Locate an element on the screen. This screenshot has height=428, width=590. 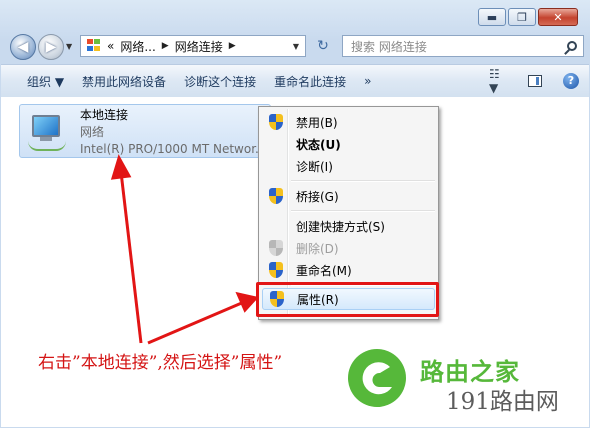
watermark-subtitle: 191路由网 is located at coordinates (502, 402).